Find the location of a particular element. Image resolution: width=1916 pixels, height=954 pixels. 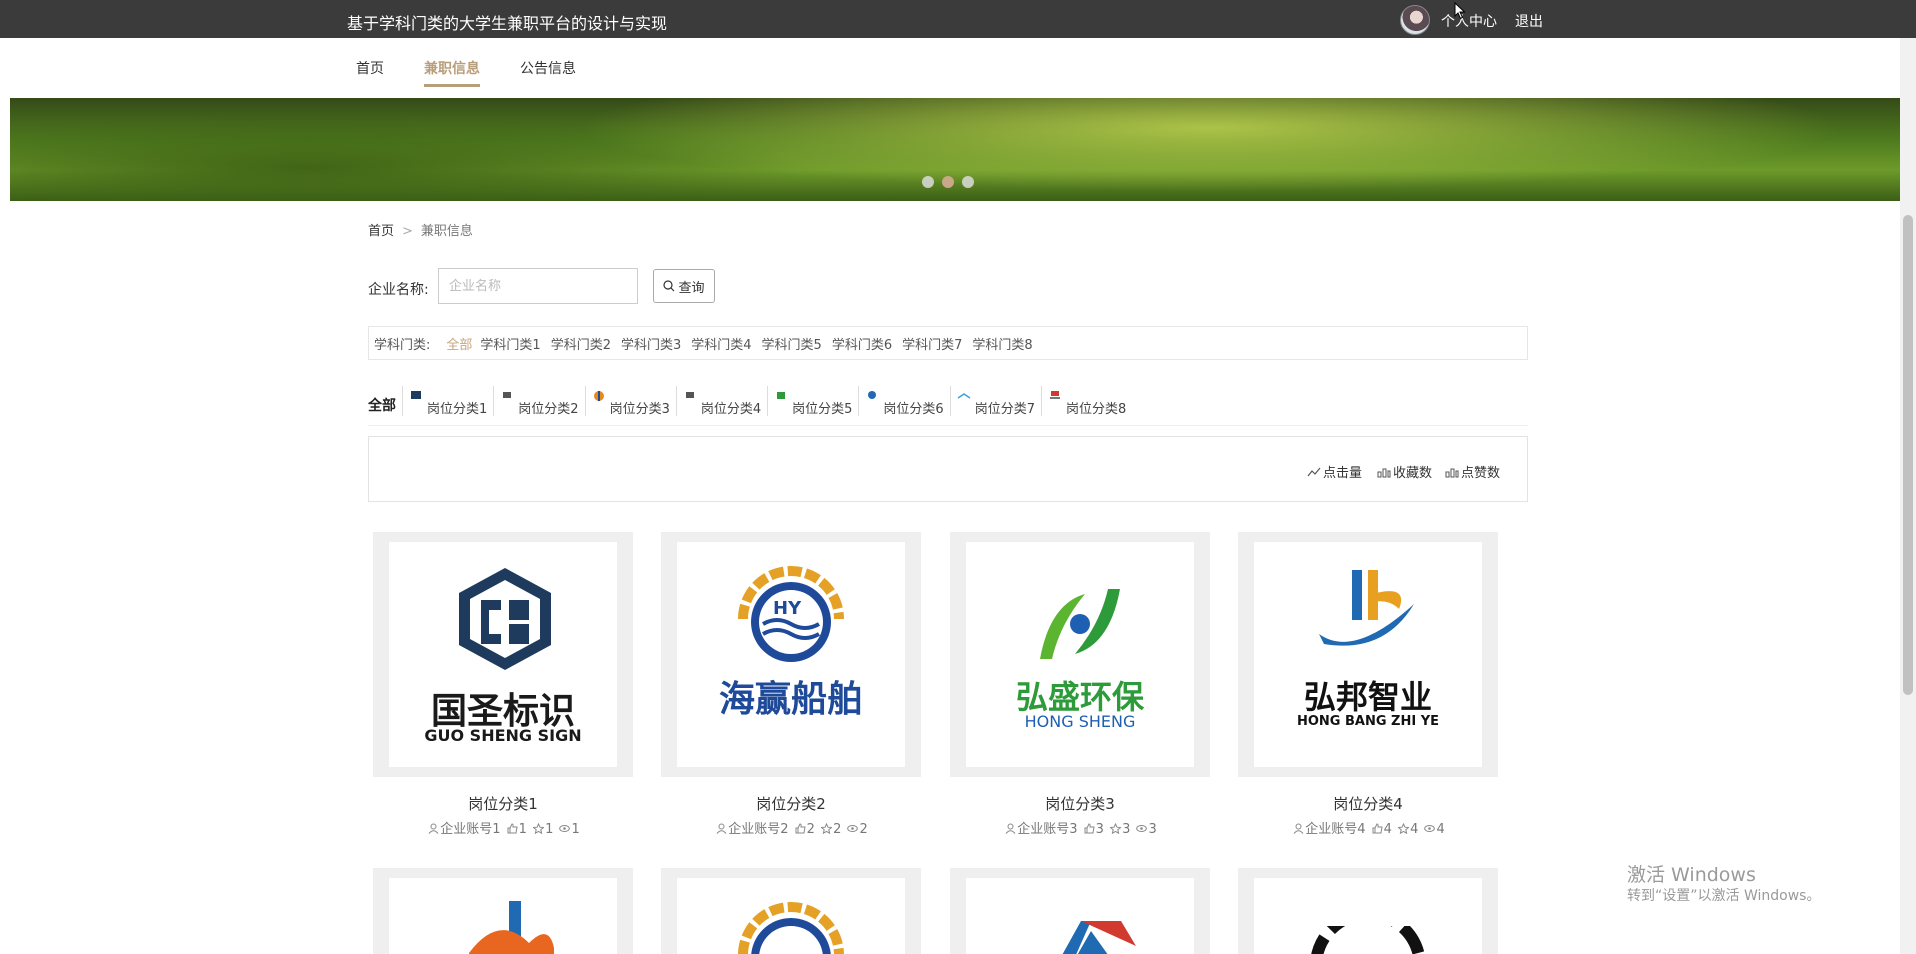

breadcrumb-home: 首页 is located at coordinates (381, 231).